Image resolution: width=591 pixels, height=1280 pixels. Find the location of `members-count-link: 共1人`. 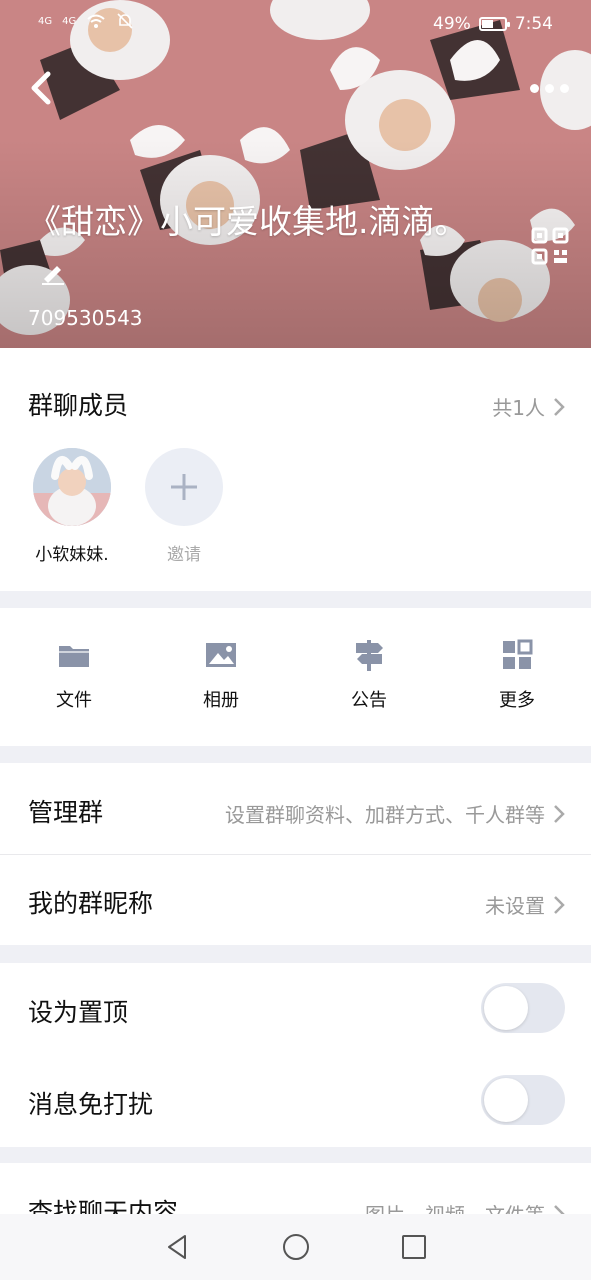

members-count-link: 共1人 is located at coordinates (528, 406).